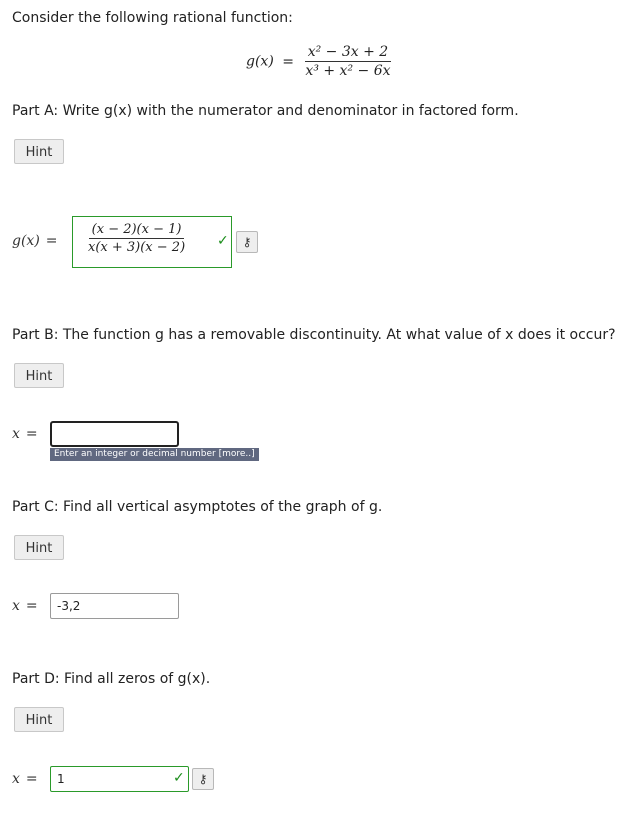  I want to click on part-d-input: 1, so click(119, 779).